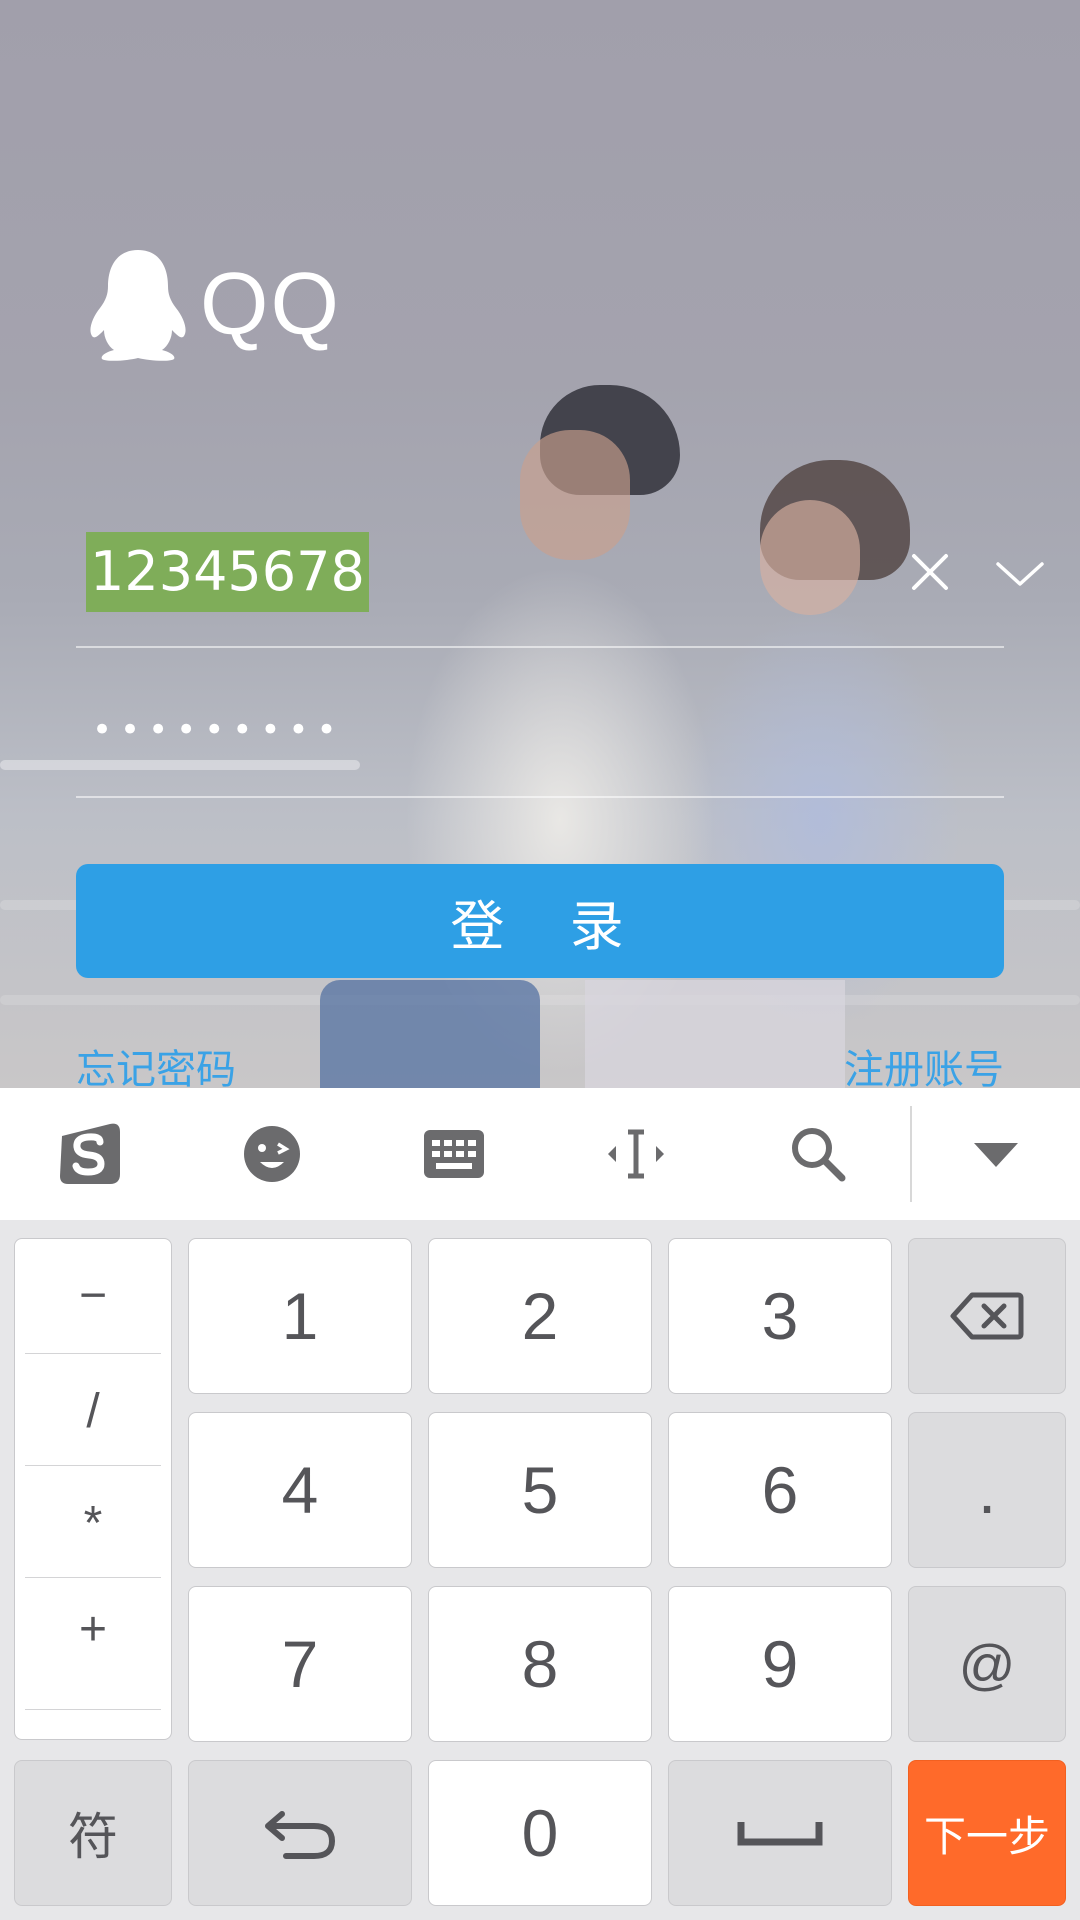 Image resolution: width=1080 pixels, height=1920 pixels. What do you see at coordinates (996, 1154) in the screenshot?
I see `collapse-keyboard-icon` at bounding box center [996, 1154].